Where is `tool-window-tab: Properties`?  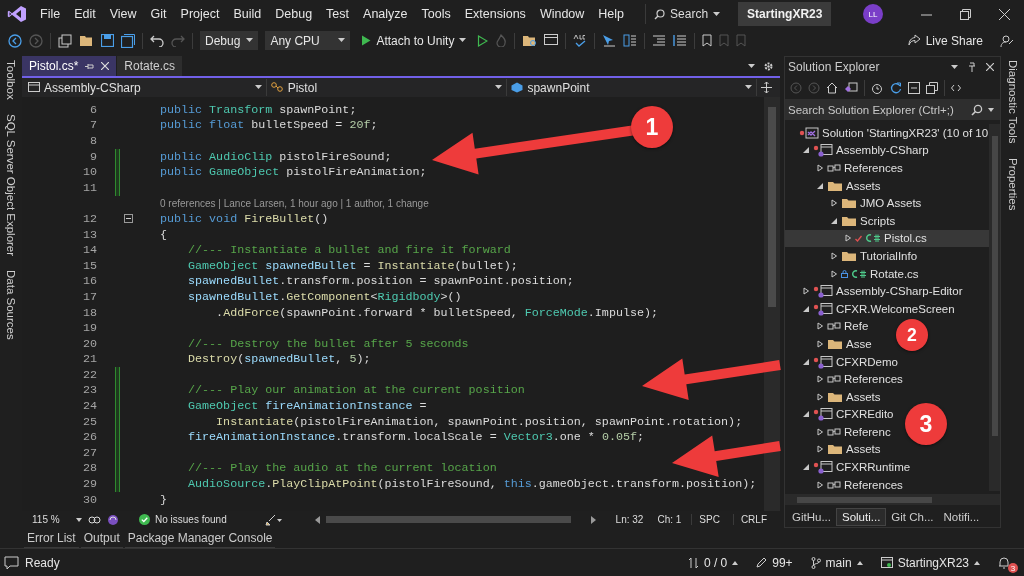
tool-window-tab: Properties is located at coordinates (1013, 183).